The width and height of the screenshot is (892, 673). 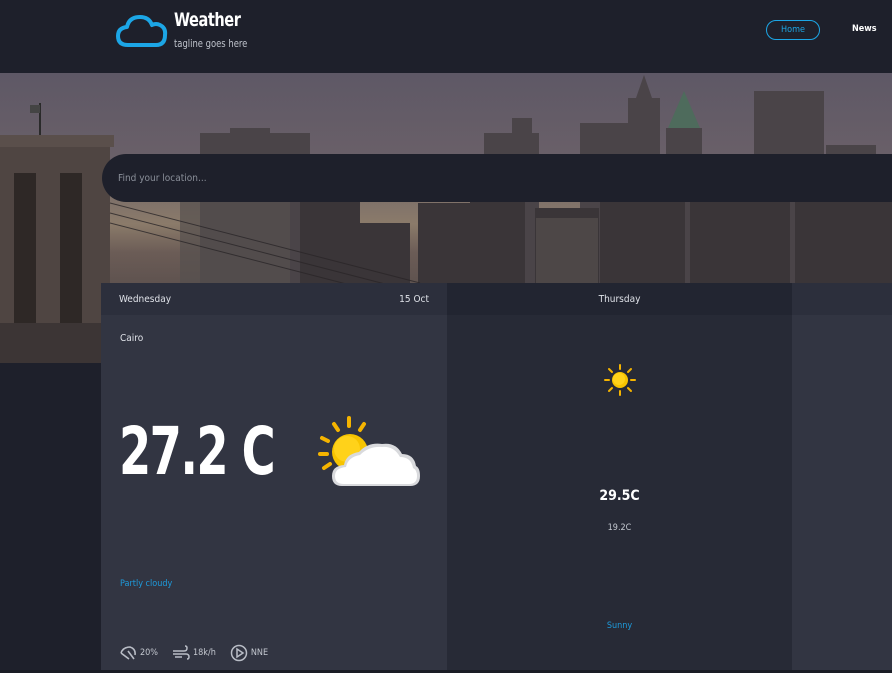 I want to click on partly-cloudy-icon, so click(x=369, y=451).